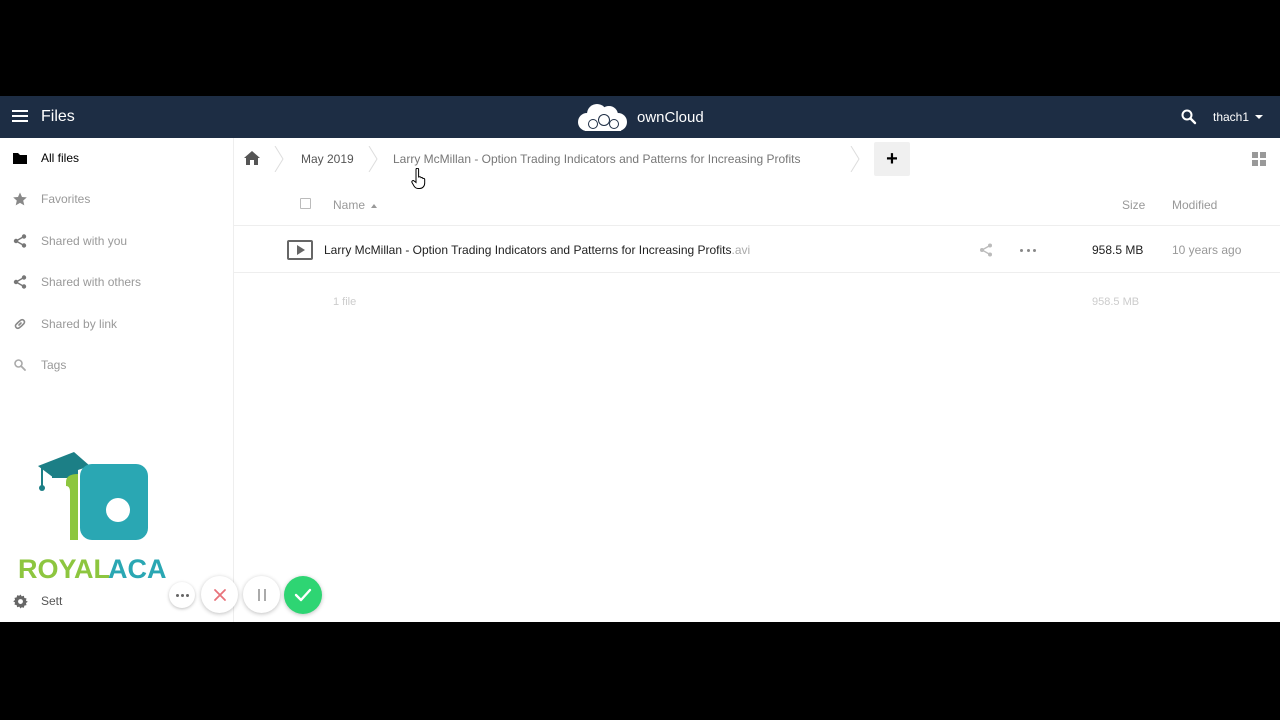 The width and height of the screenshot is (1280, 720). I want to click on sidebar-item-label: Shared by link, so click(79, 324).